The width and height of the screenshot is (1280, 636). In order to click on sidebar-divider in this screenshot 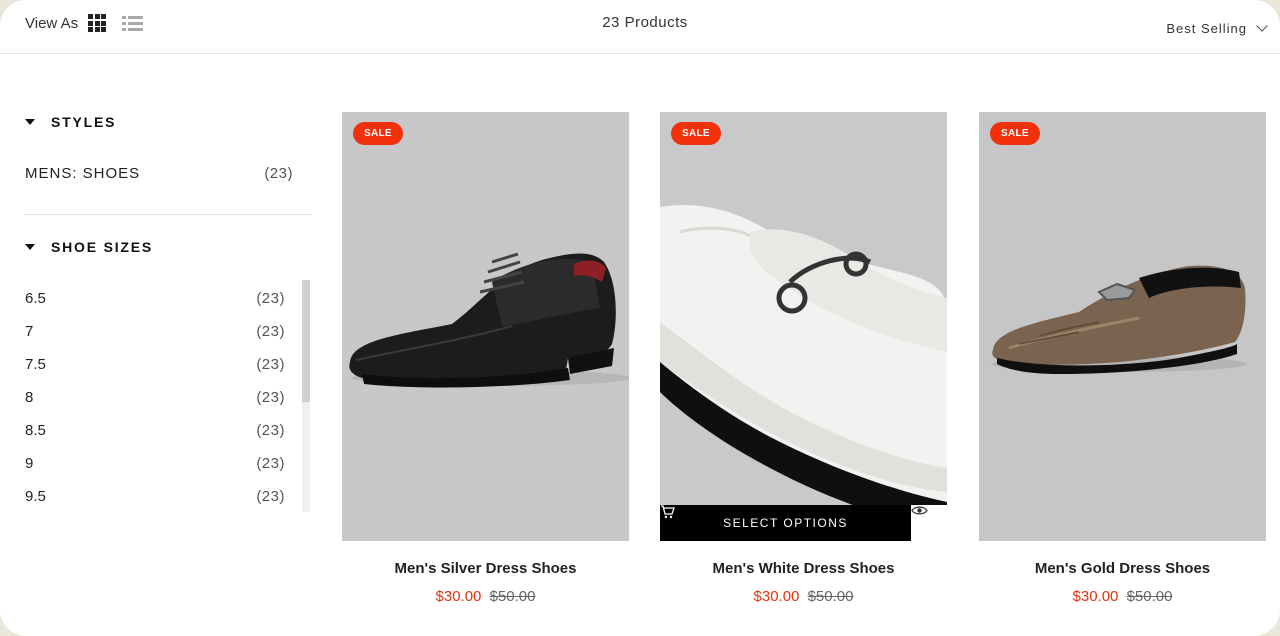, I will do `click(168, 214)`.